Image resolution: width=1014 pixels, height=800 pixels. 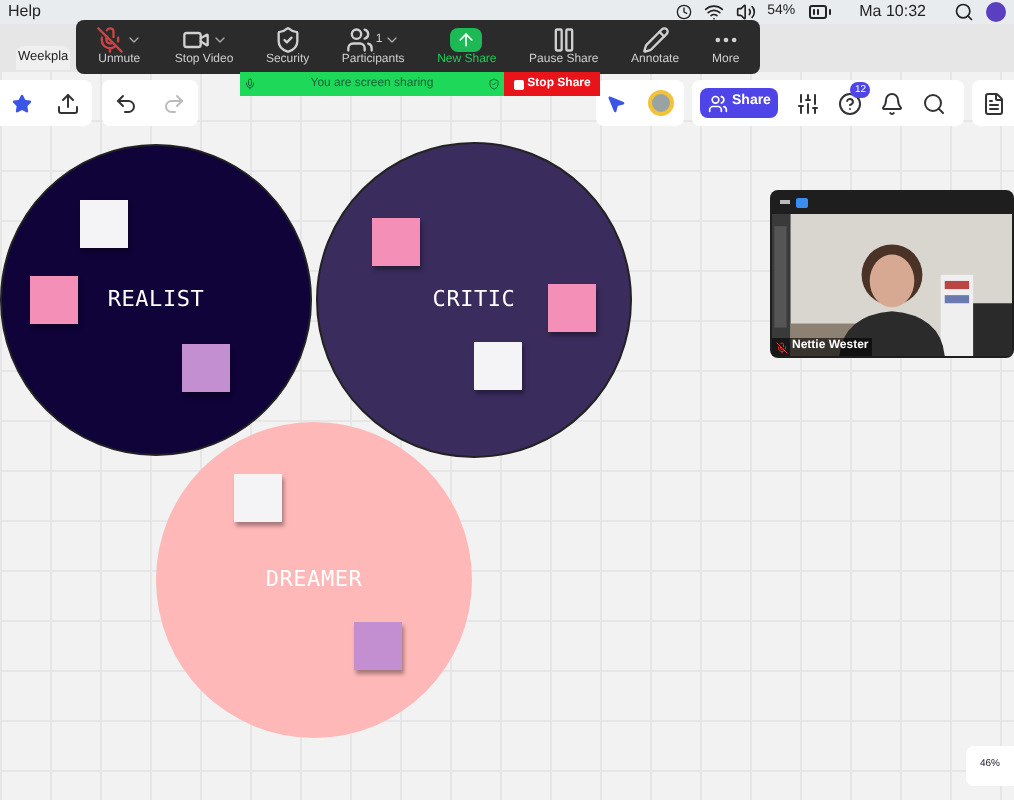 What do you see at coordinates (660, 103) in the screenshot?
I see `avatar` at bounding box center [660, 103].